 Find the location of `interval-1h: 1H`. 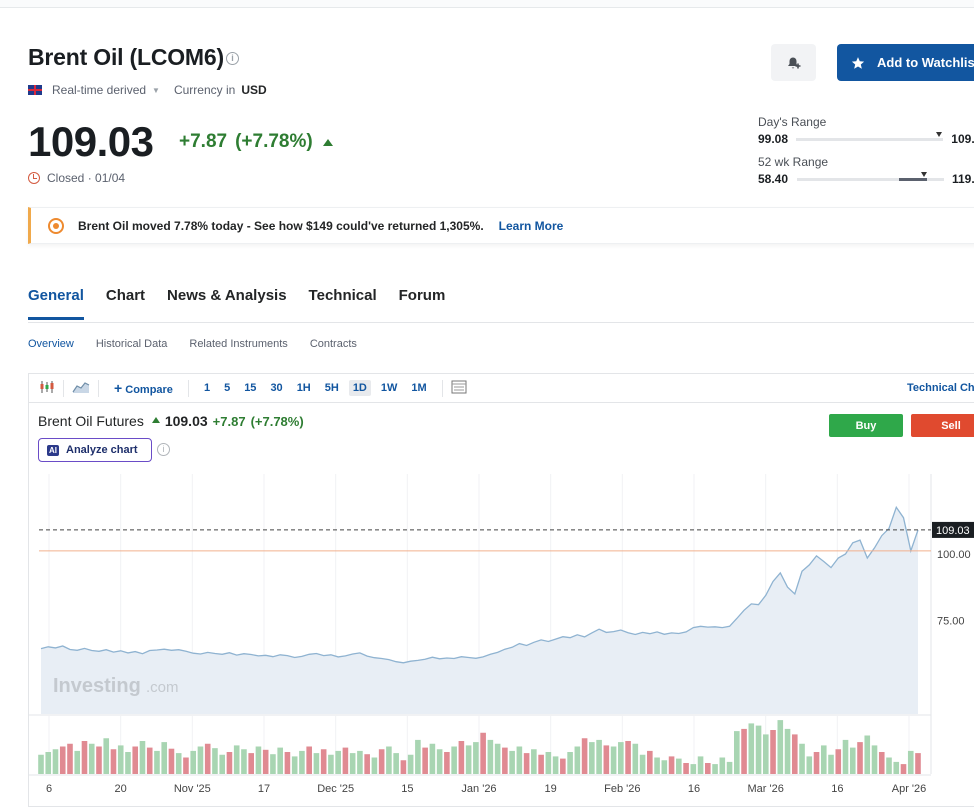

interval-1h: 1H is located at coordinates (304, 388).